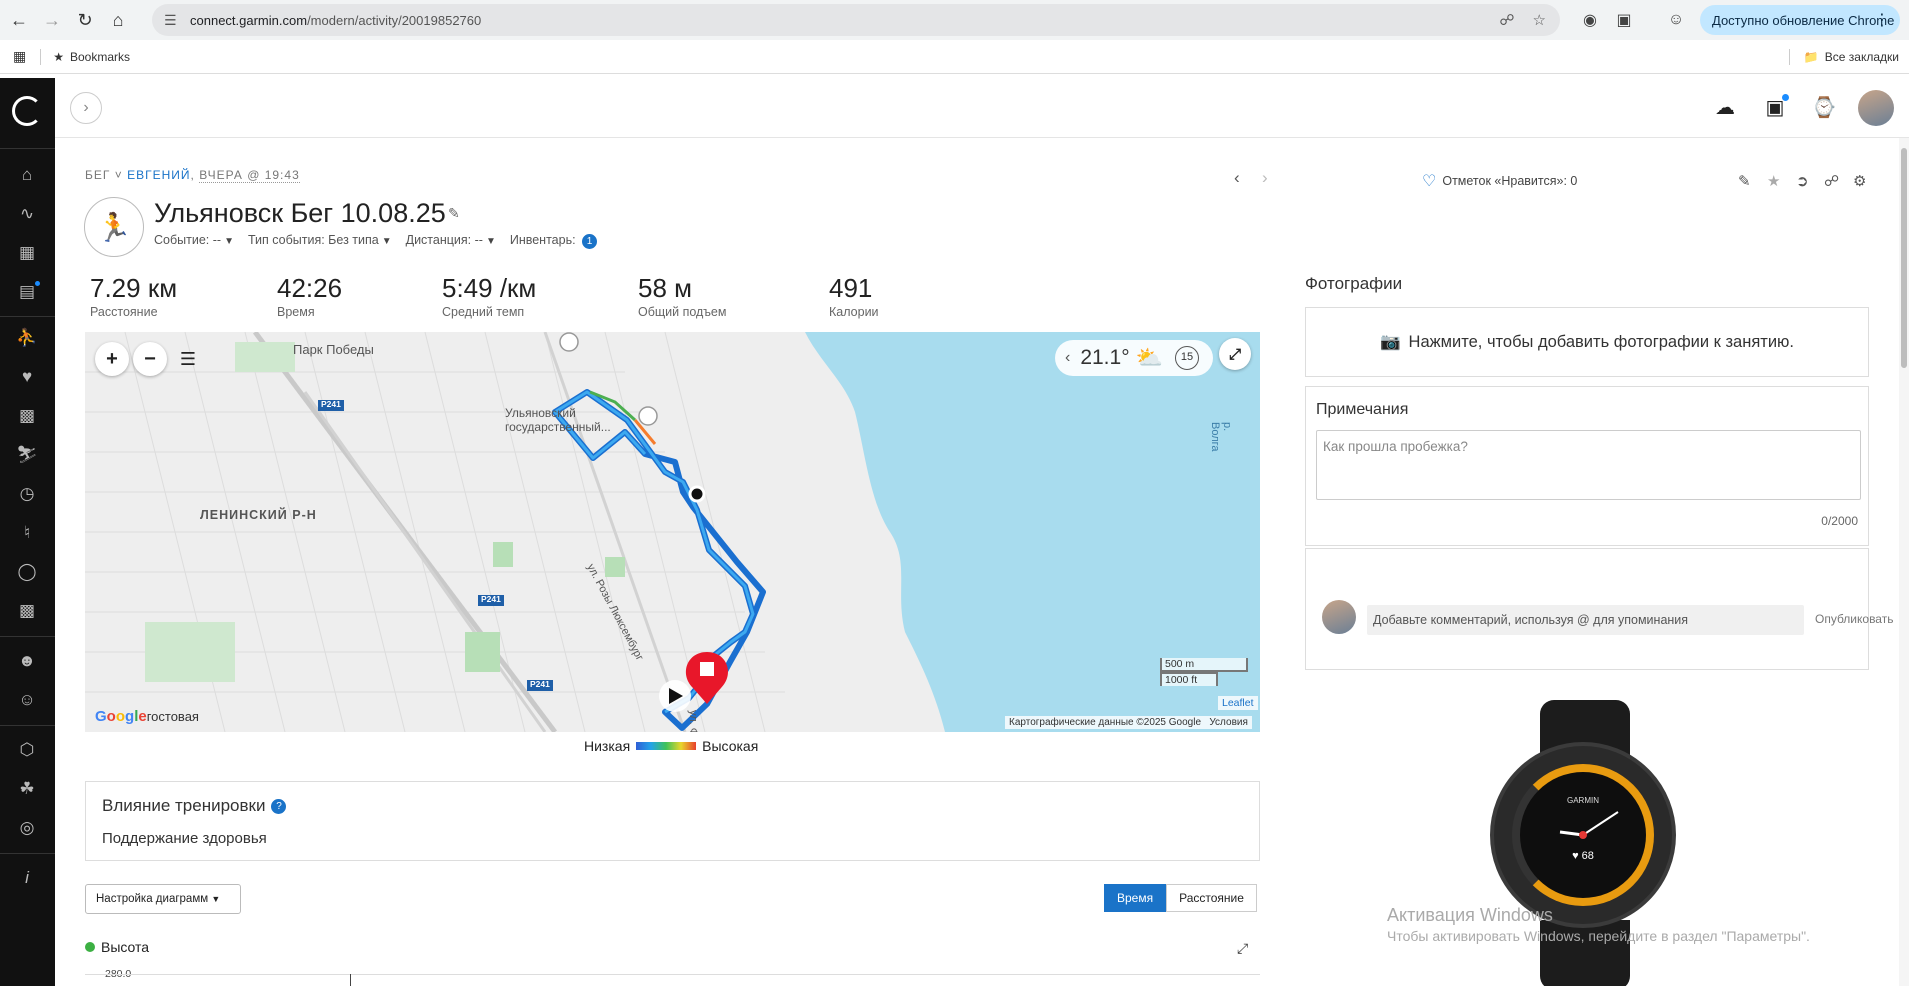  Describe the element at coordinates (163, 899) in the screenshot. I see `chart-settings-dropdown: Настройка диаграмм ▼` at that location.